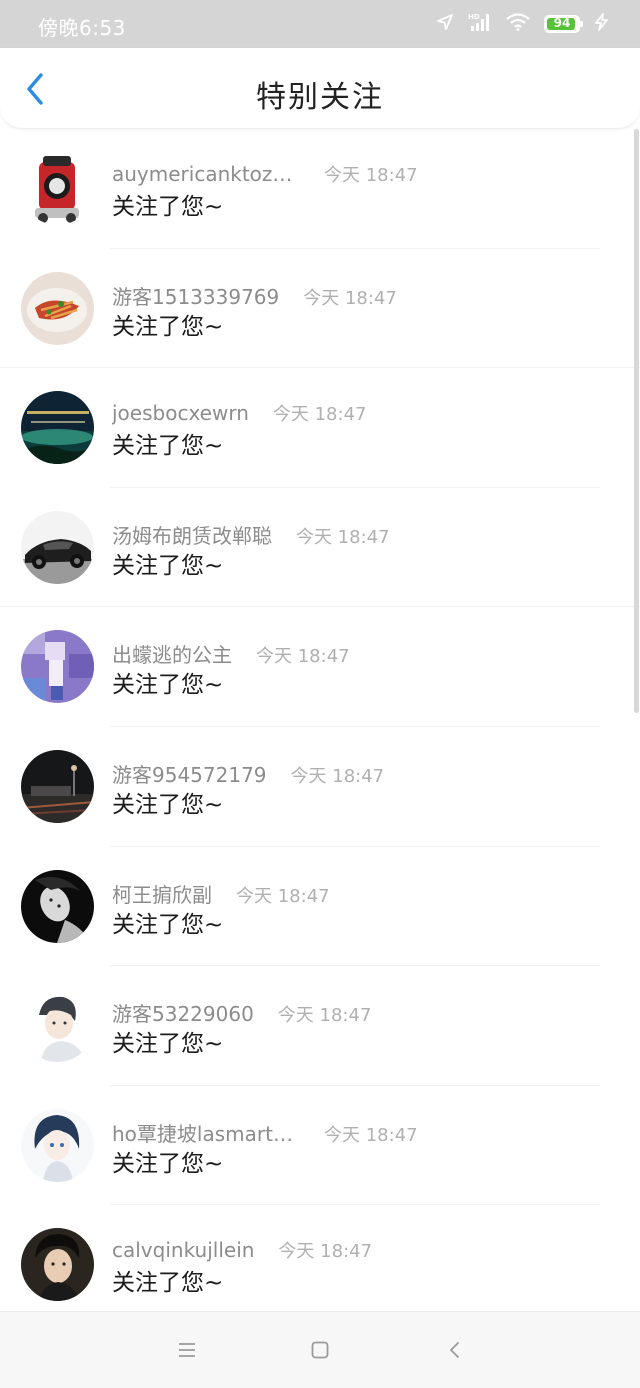  I want to click on purple-girl-avatar, so click(57, 667).